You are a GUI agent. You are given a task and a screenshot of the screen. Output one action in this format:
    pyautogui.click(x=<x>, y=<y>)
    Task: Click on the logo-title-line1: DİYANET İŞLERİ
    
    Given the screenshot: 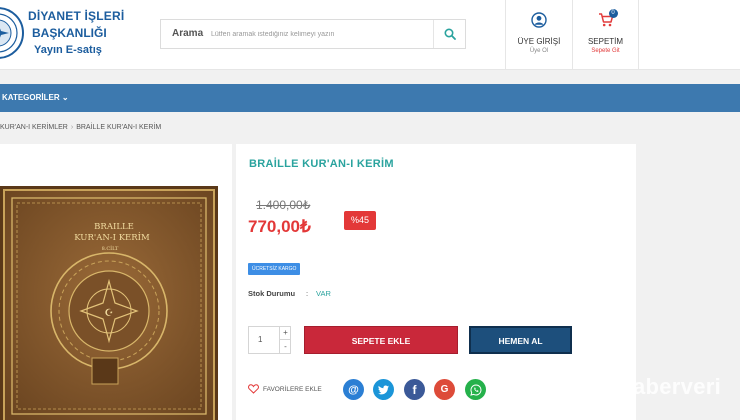 What is the action you would take?
    pyautogui.click(x=76, y=16)
    